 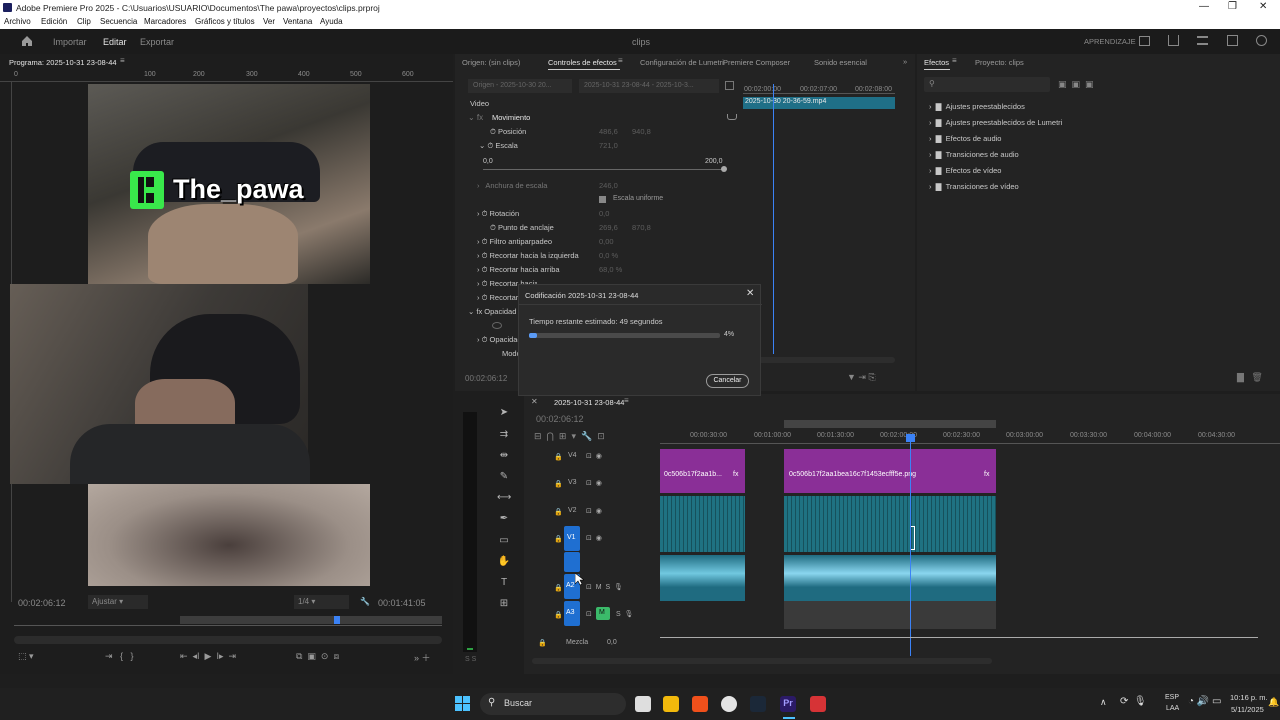 I want to click on tray-icons: ⟳ 🎙, so click(x=1133, y=701).